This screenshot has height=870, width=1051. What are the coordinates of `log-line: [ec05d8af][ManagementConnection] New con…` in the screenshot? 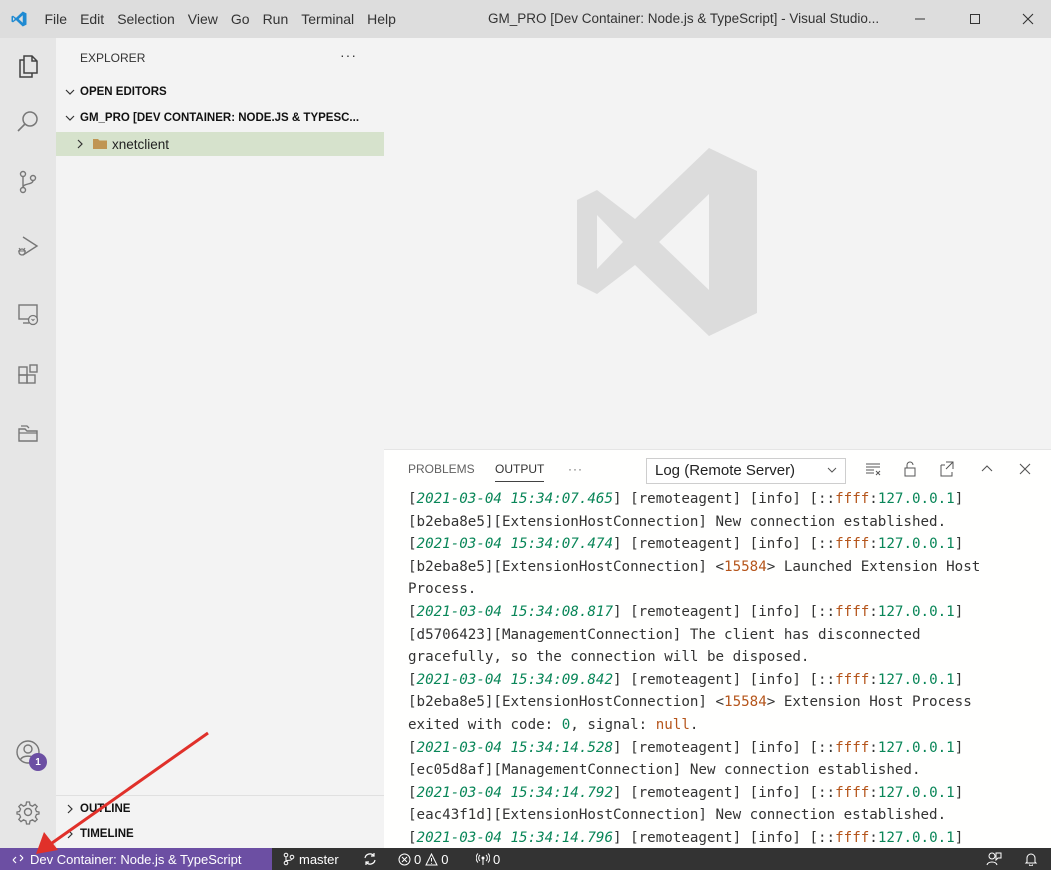 It's located at (728, 770).